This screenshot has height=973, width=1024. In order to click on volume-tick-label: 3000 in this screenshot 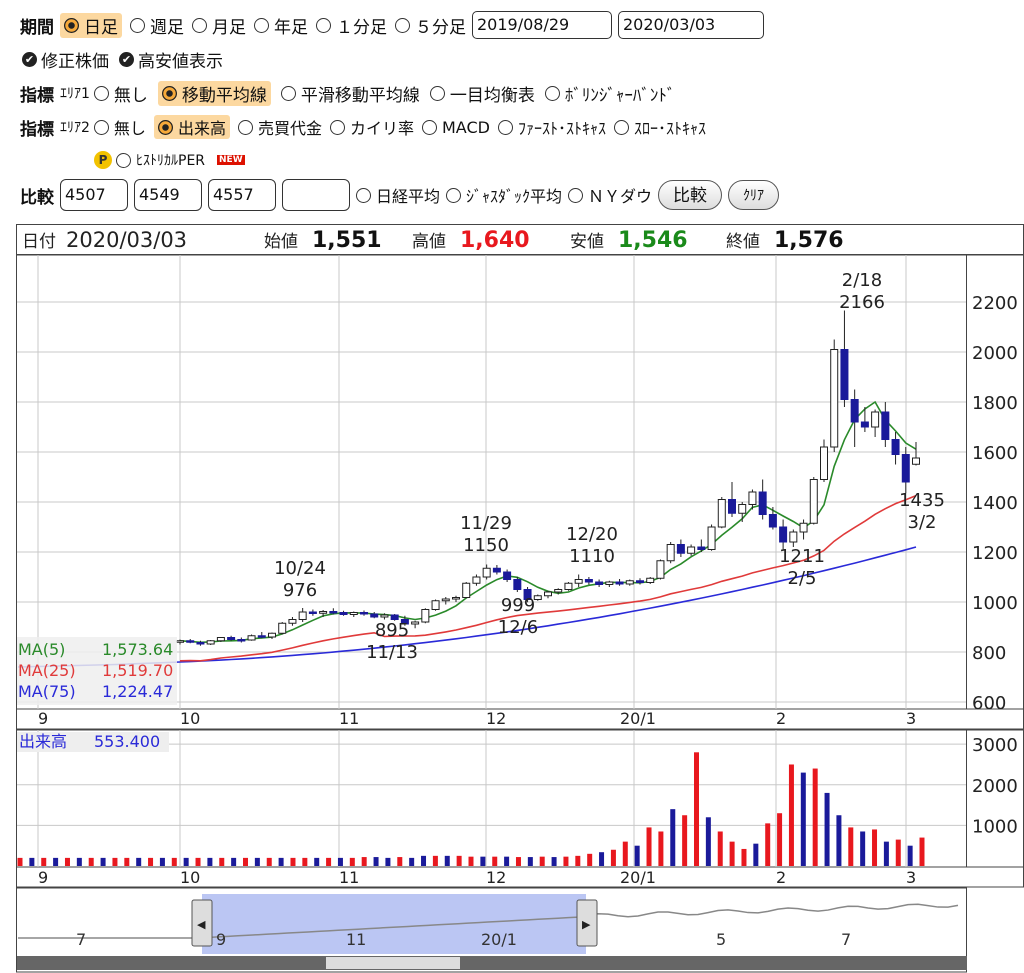, I will do `click(995, 745)`.